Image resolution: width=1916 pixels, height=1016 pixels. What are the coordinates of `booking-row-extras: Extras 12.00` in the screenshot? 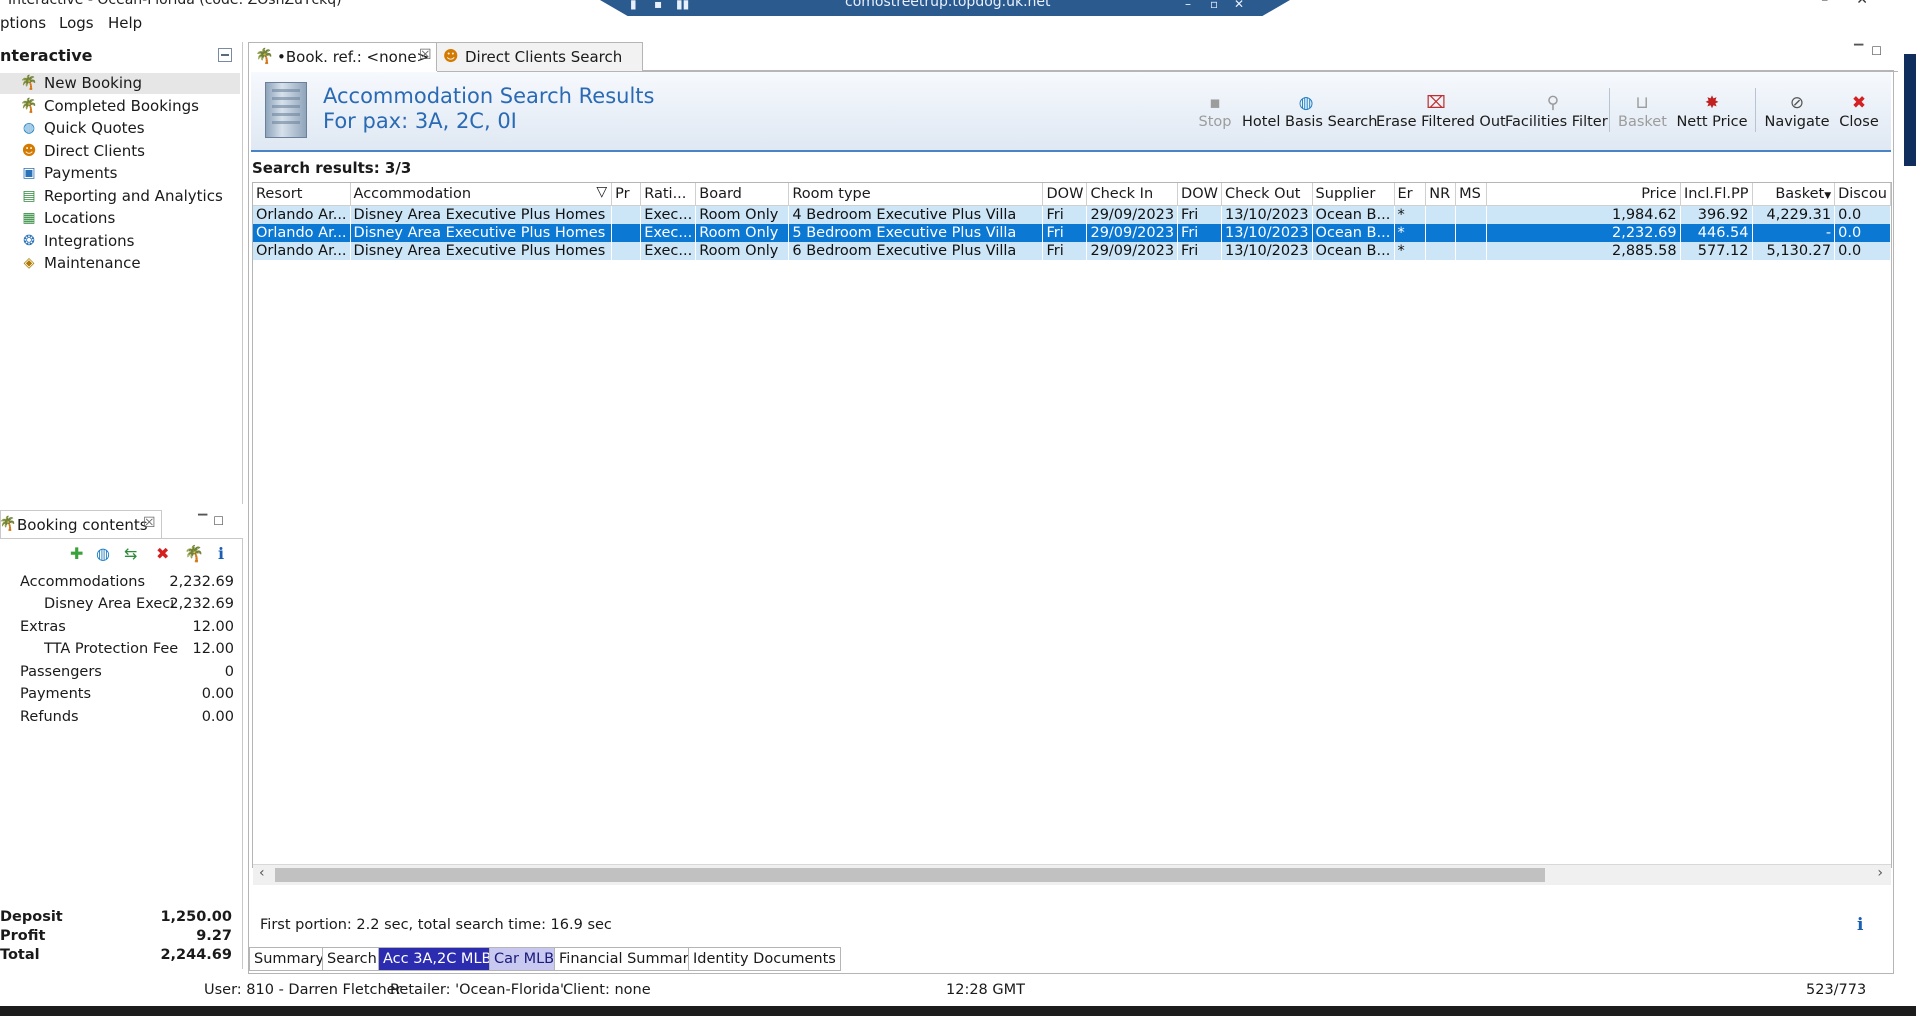 It's located at (118, 628).